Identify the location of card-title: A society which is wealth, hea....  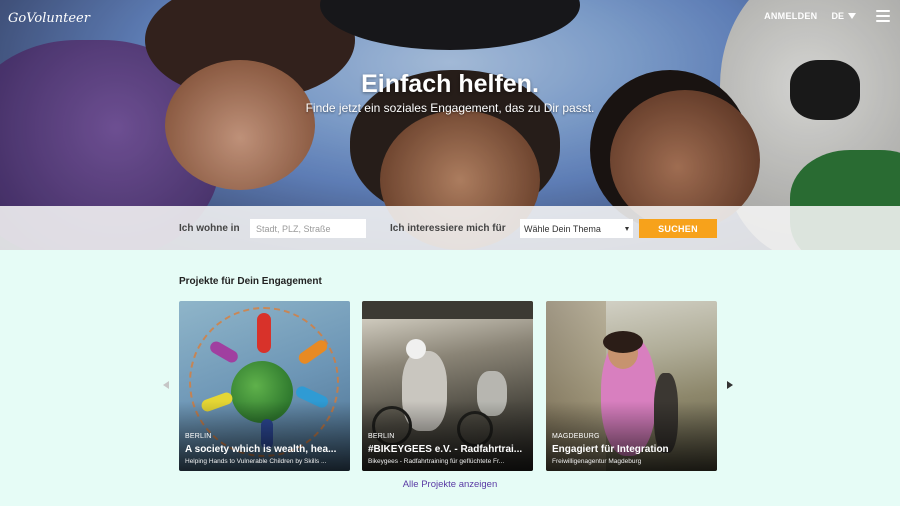
(261, 449).